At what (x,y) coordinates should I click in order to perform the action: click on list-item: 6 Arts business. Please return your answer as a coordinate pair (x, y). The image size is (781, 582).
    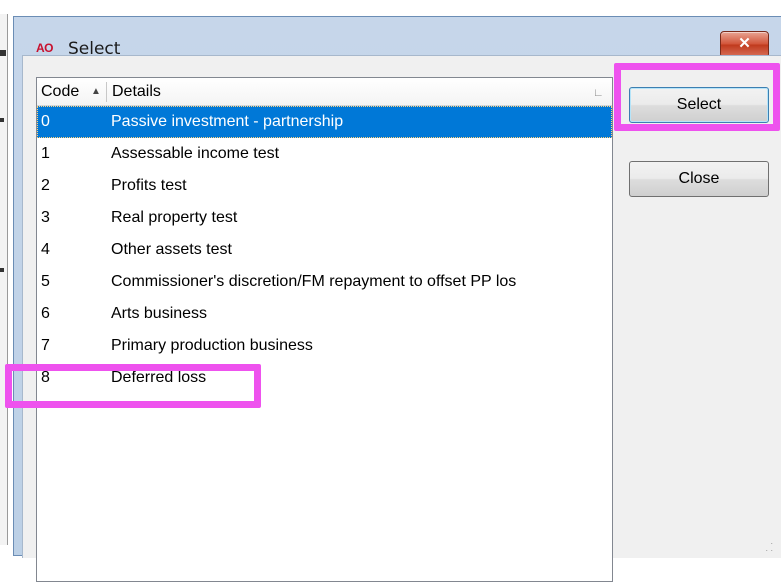
    Looking at the image, I should click on (324, 314).